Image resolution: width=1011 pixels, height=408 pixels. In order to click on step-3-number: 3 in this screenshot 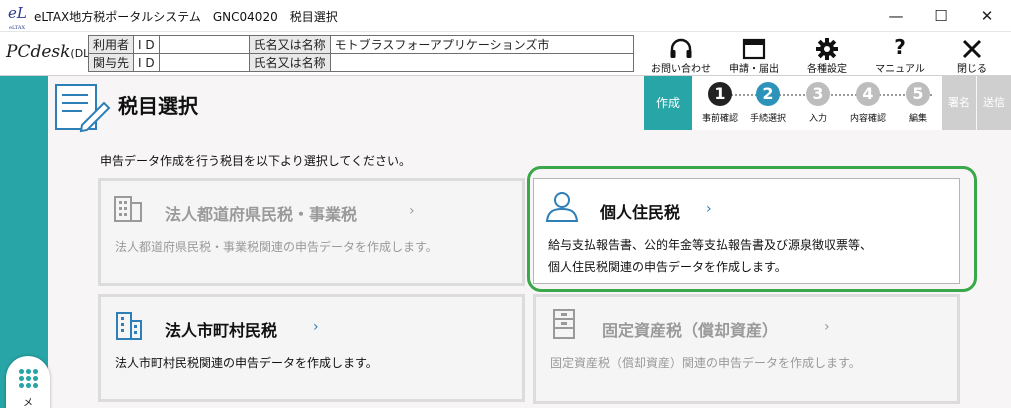, I will do `click(818, 94)`.